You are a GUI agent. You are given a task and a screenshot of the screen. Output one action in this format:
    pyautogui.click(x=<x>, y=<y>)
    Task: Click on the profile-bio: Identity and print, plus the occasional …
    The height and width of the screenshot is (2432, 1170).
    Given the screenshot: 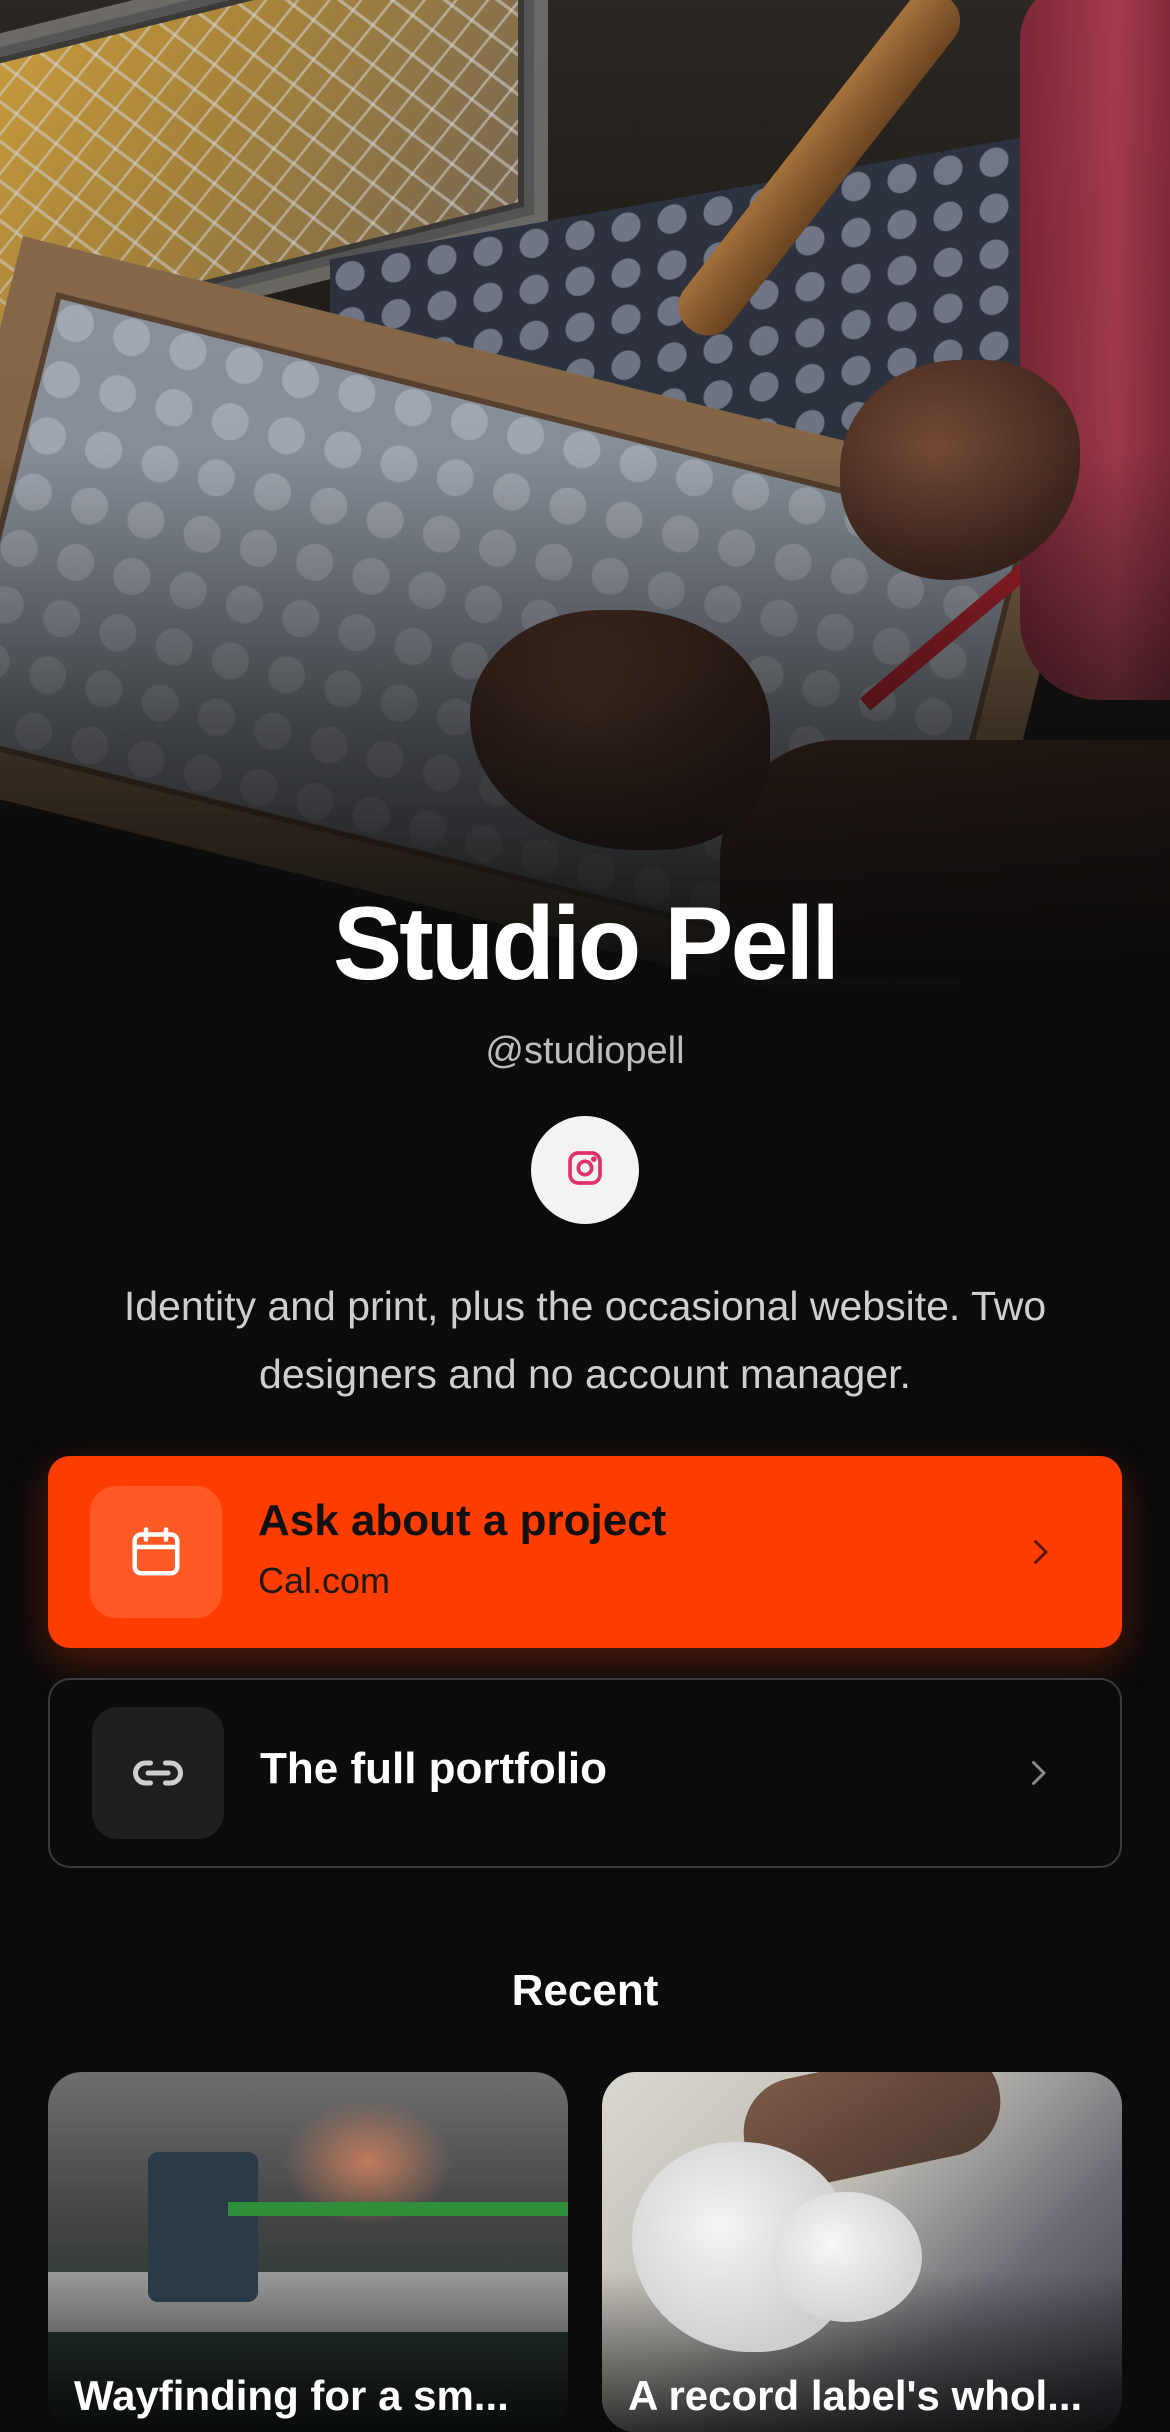 What is the action you would take?
    pyautogui.click(x=585, y=1340)
    